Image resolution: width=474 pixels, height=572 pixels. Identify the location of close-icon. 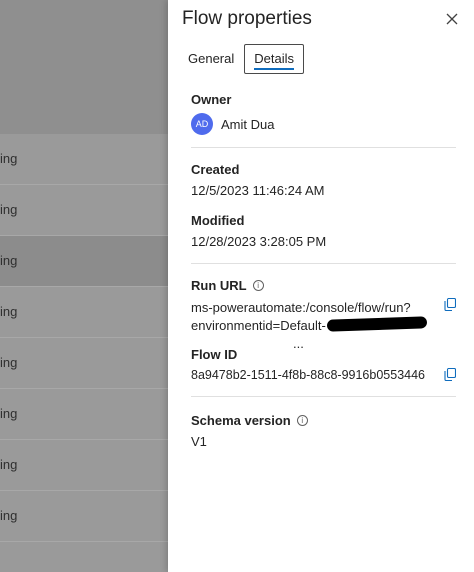
(452, 19).